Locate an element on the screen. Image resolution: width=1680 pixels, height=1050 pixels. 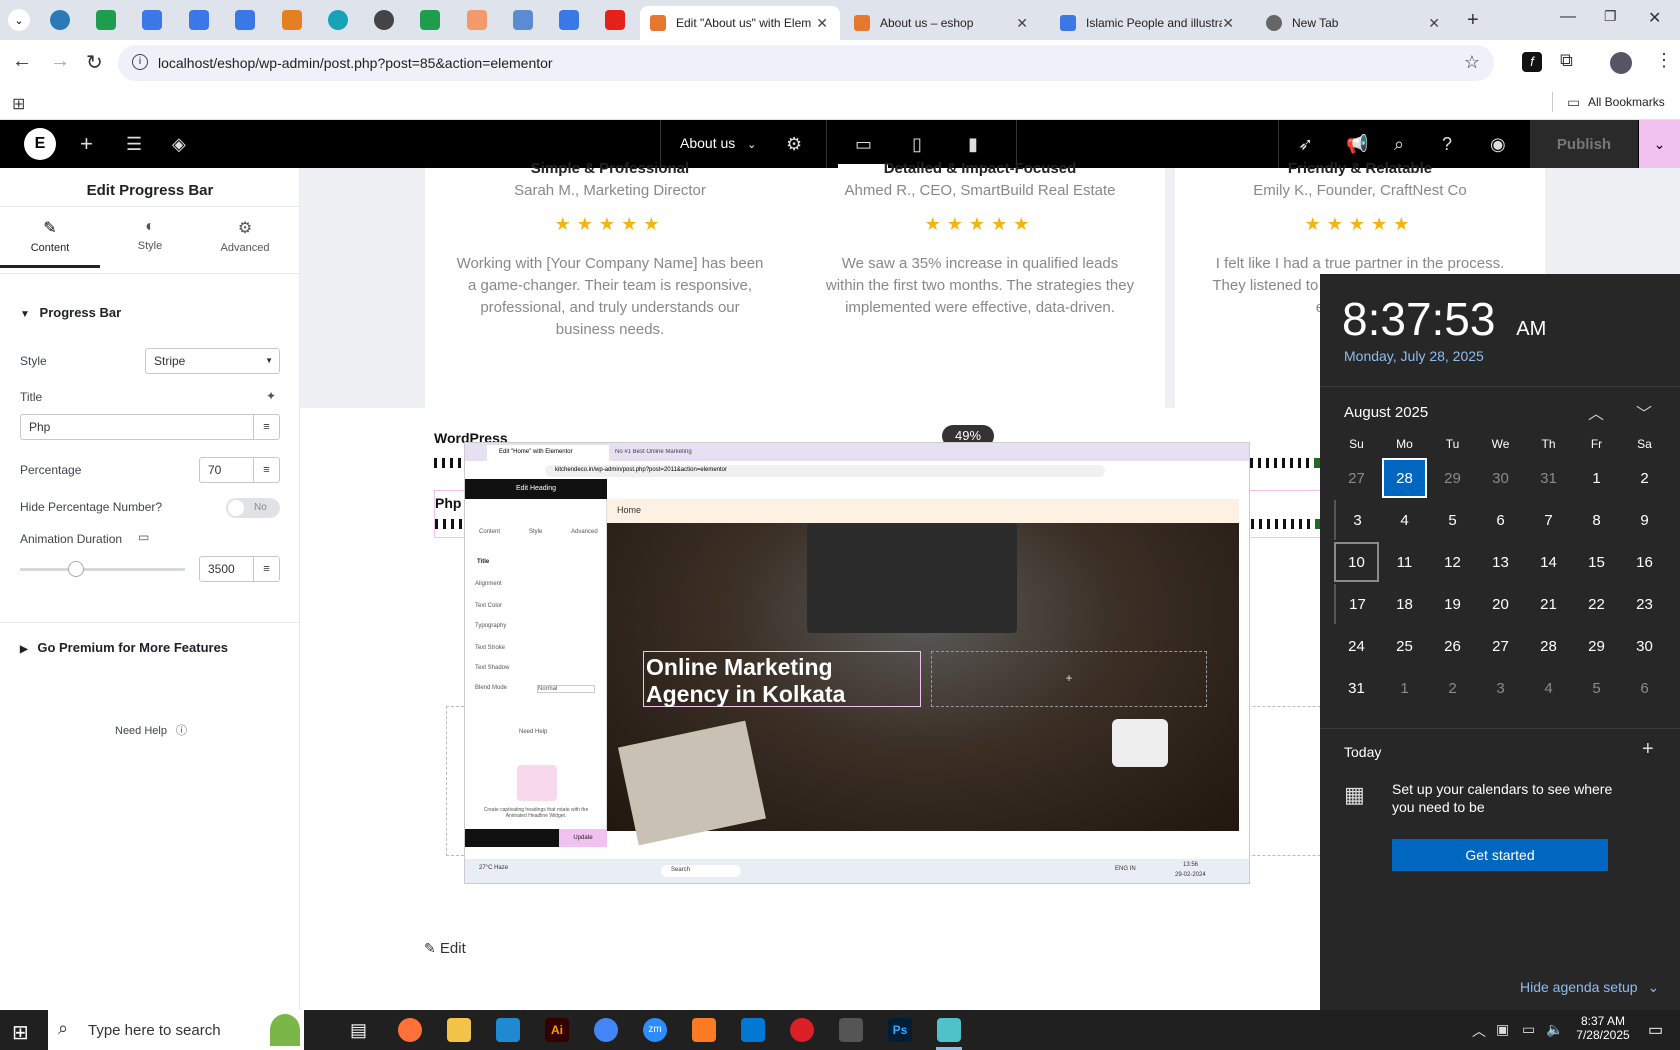
structure-layers-icon: ◈ is located at coordinates (179, 144).